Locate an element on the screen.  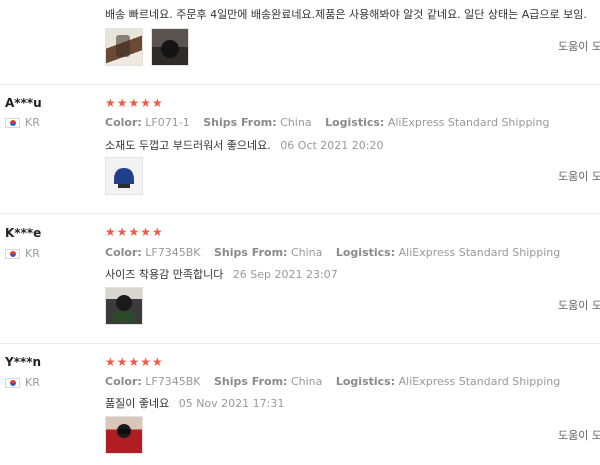
reviewer-name: Y***n is located at coordinates (23, 362).